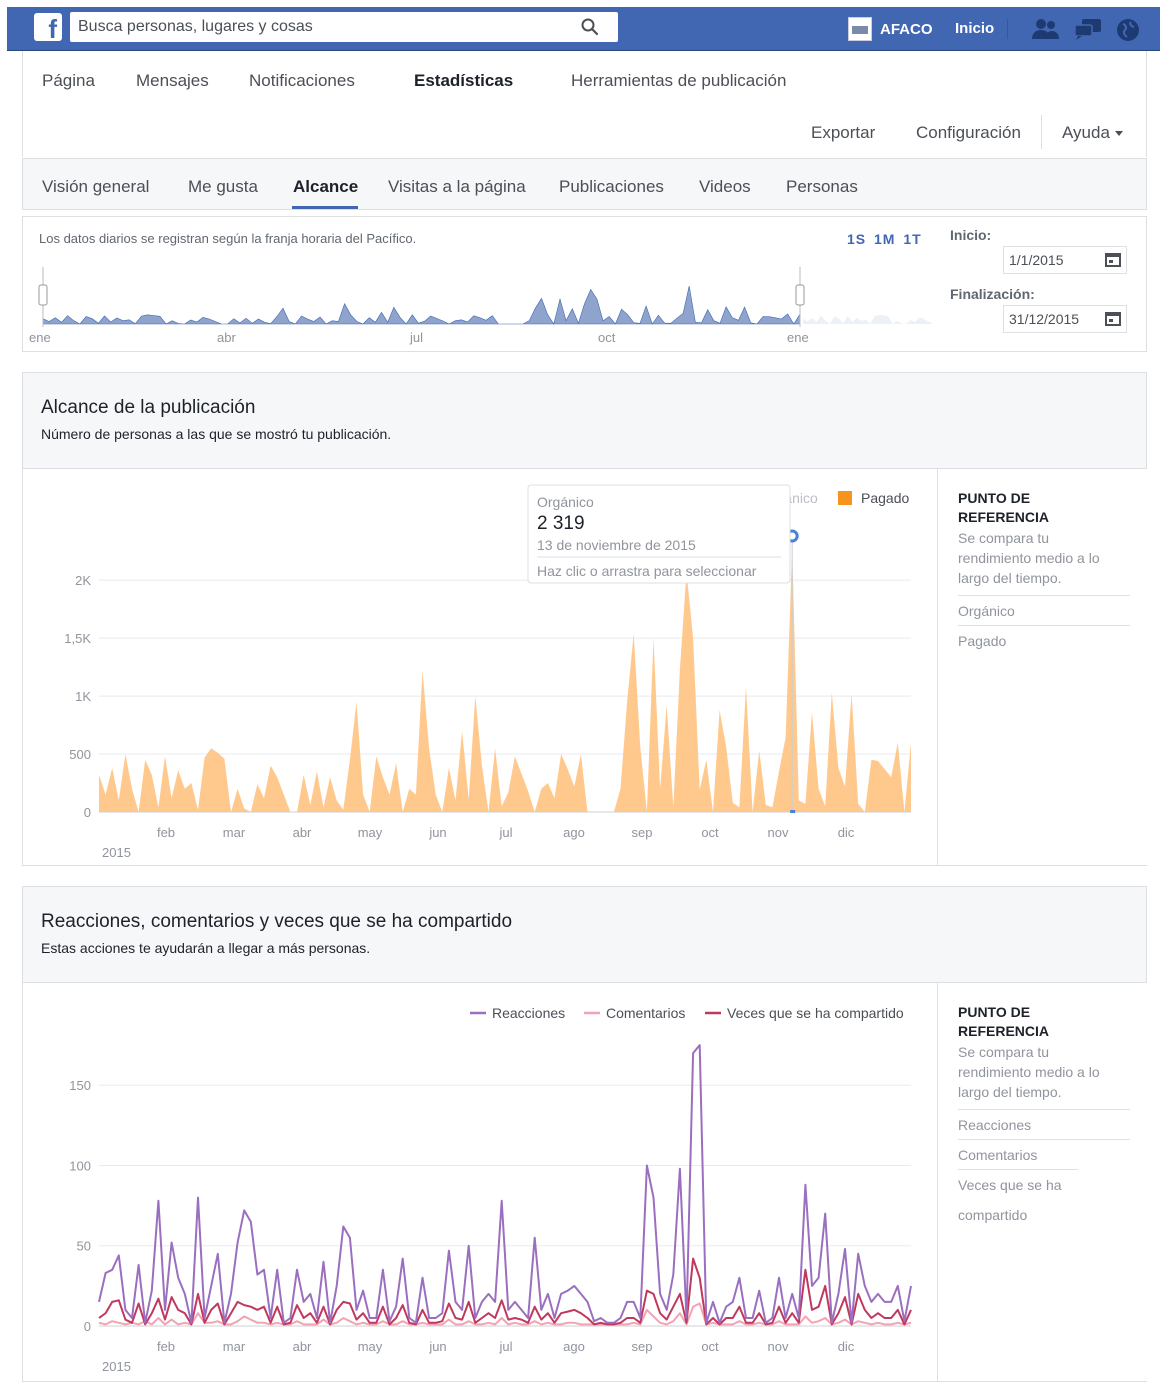 The image size is (1161, 1384). I want to click on settings-button: Configuración, so click(968, 133).